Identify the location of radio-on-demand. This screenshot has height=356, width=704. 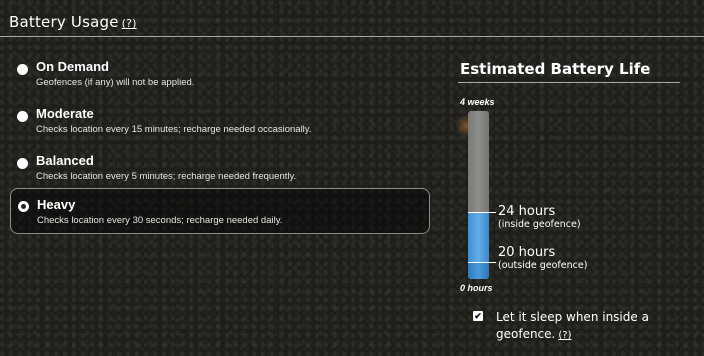
(22, 69).